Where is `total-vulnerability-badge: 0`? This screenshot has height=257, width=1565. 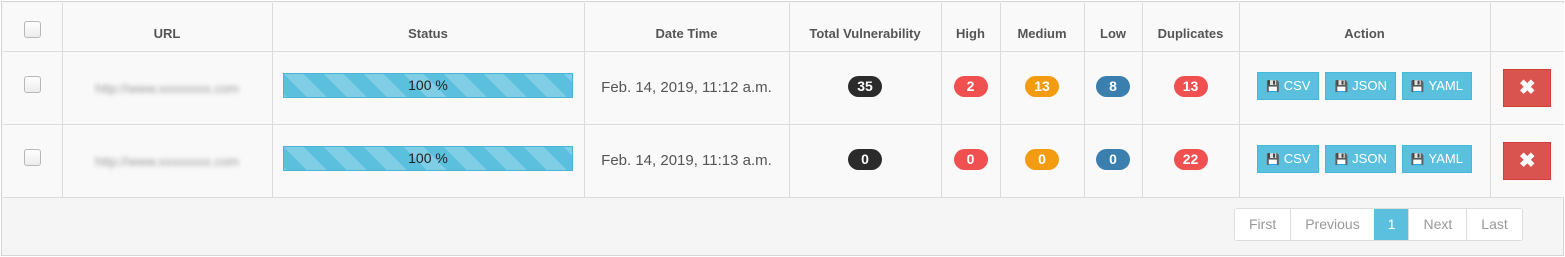
total-vulnerability-badge: 0 is located at coordinates (865, 159).